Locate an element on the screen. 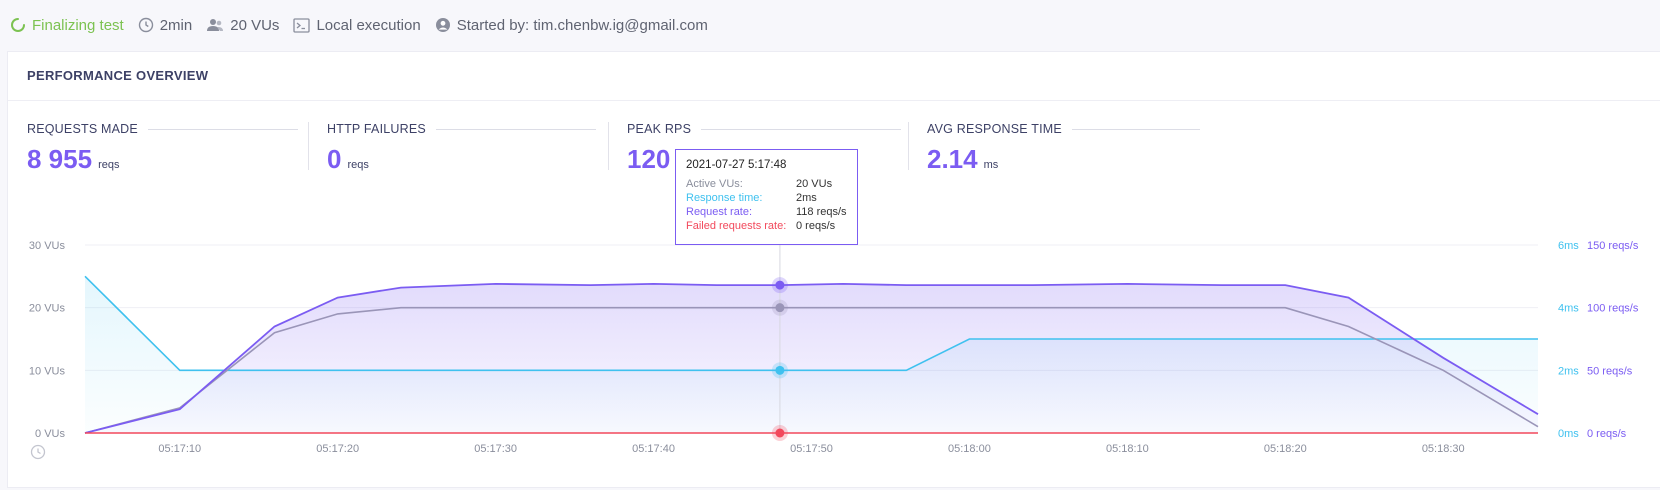 Image resolution: width=1660 pixels, height=490 pixels. y-axis-tick-label: 0 VUs is located at coordinates (50, 434).